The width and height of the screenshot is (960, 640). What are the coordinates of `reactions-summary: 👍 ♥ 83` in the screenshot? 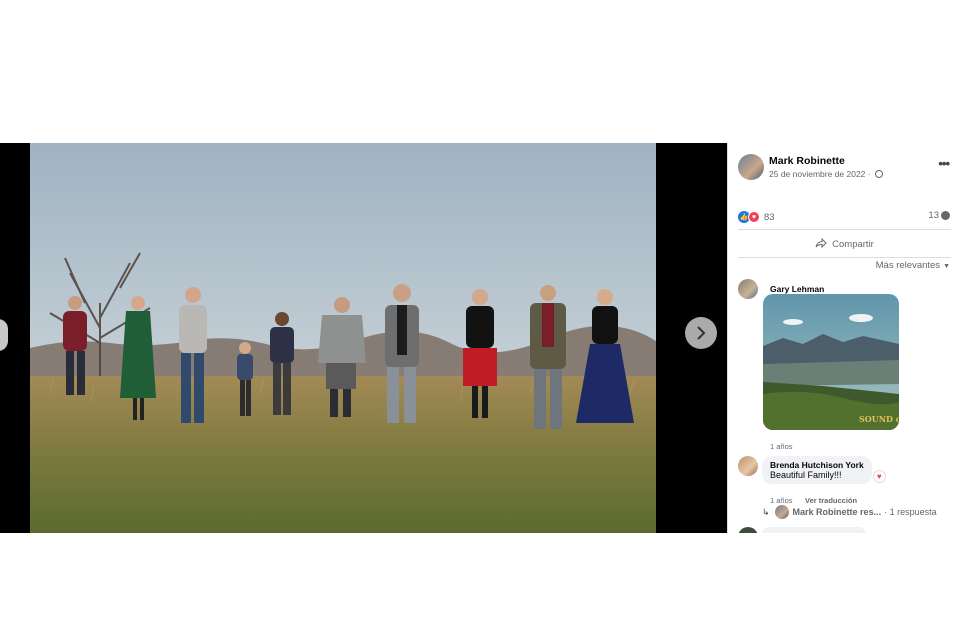 It's located at (756, 217).